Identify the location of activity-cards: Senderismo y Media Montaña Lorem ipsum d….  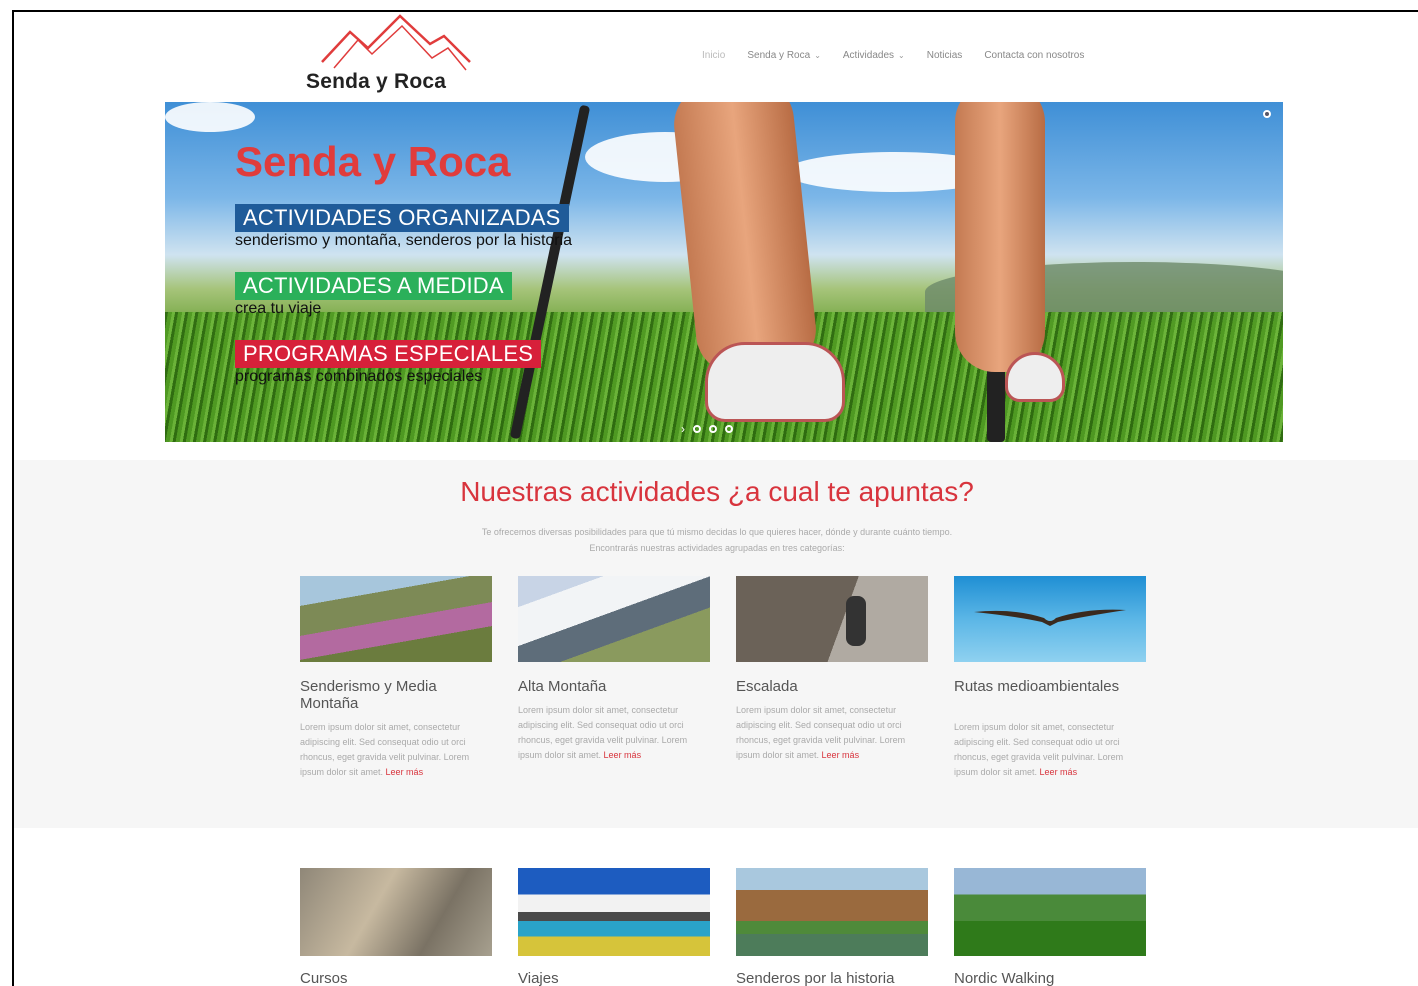
(723, 678).